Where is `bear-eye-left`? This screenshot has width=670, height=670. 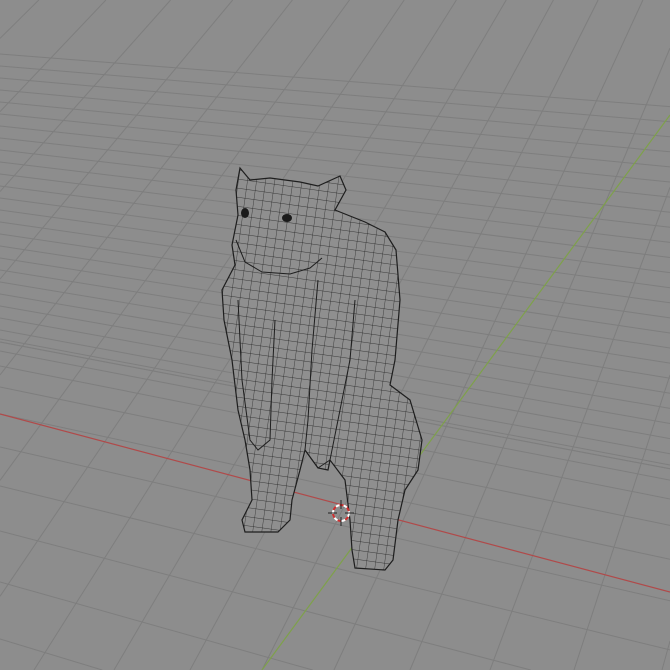
bear-eye-left is located at coordinates (245, 213).